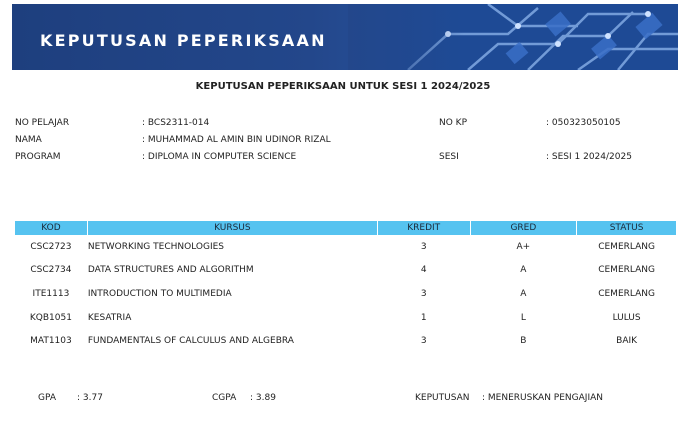 Image resolution: width=686 pixels, height=427 pixels. Describe the element at coordinates (627, 341) in the screenshot. I see `course-status: BAIK` at that location.